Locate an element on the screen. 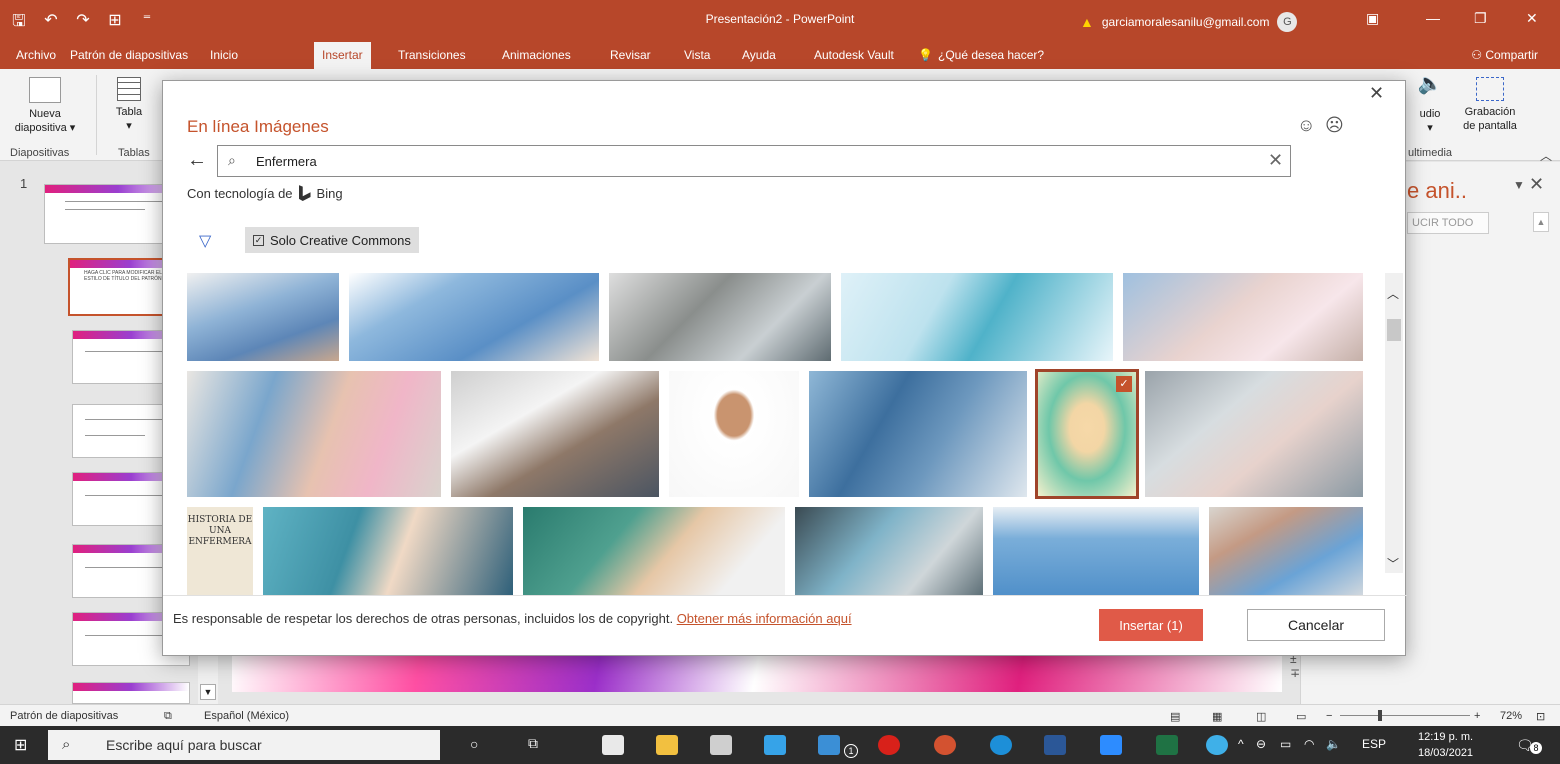 The width and height of the screenshot is (1560, 764). tab-insertar: Insertar is located at coordinates (342, 55).